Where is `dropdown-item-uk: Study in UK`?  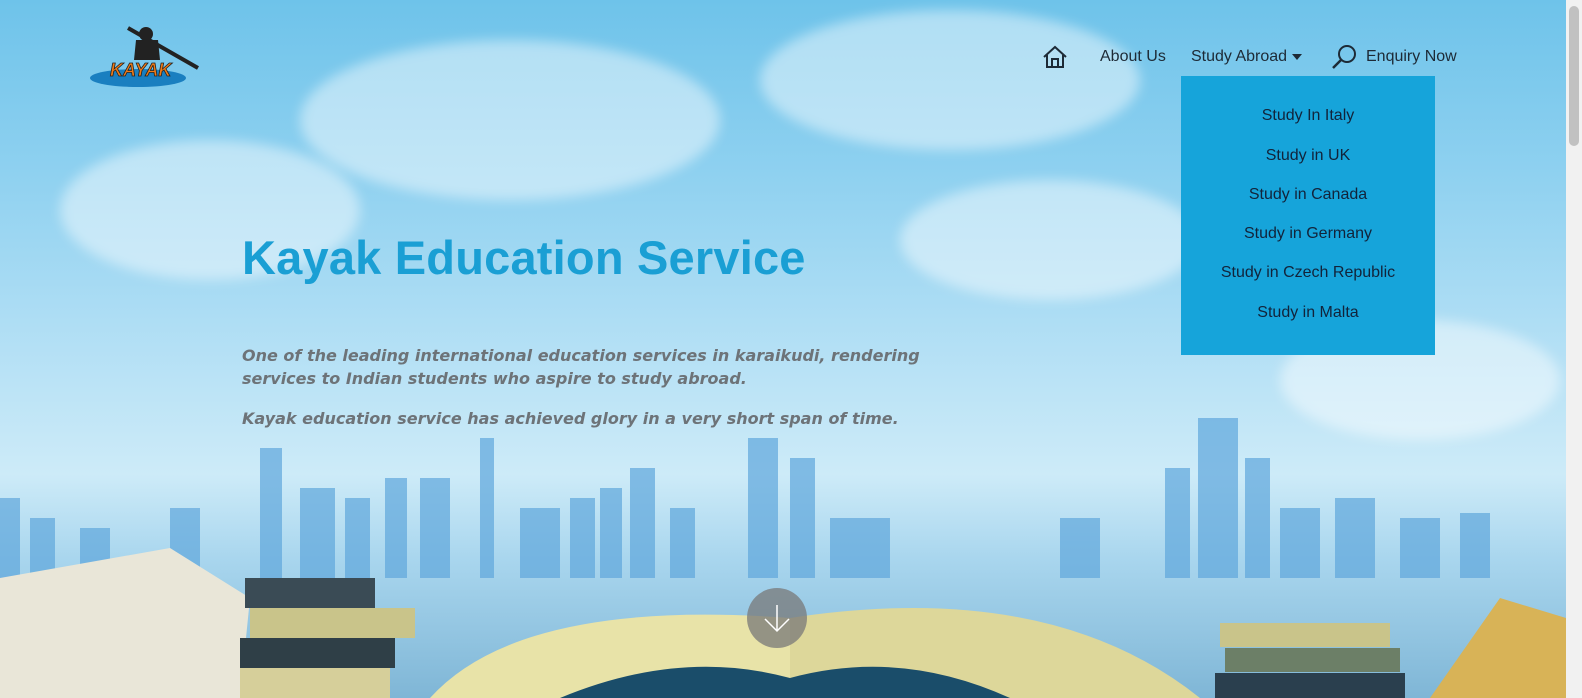 dropdown-item-uk: Study in UK is located at coordinates (1308, 156).